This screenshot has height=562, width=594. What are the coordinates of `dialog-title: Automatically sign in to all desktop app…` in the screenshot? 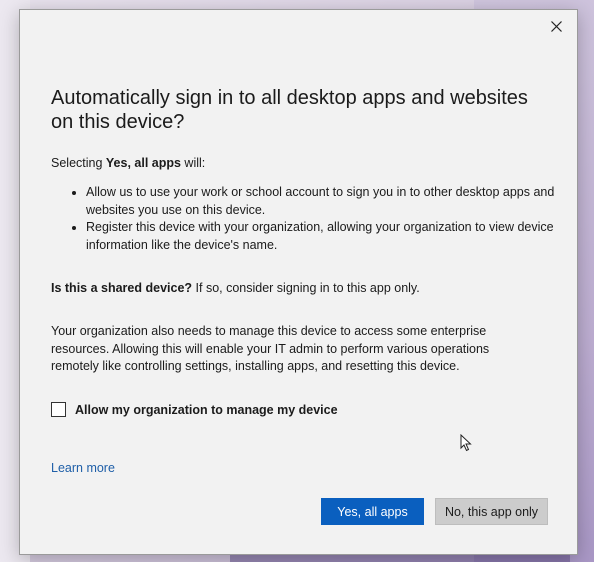 It's located at (289, 110).